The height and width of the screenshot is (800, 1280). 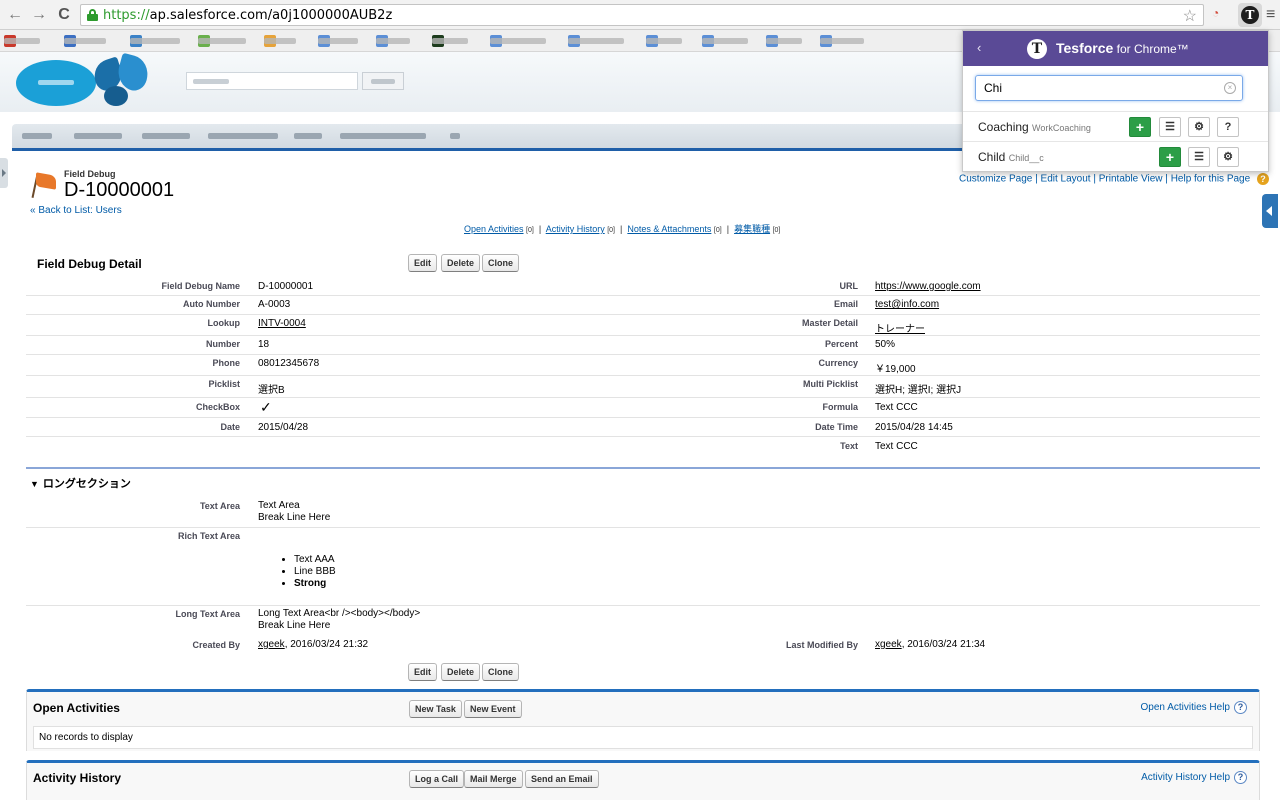 I want to click on activity-history-link: Activity History, so click(x=575, y=229).